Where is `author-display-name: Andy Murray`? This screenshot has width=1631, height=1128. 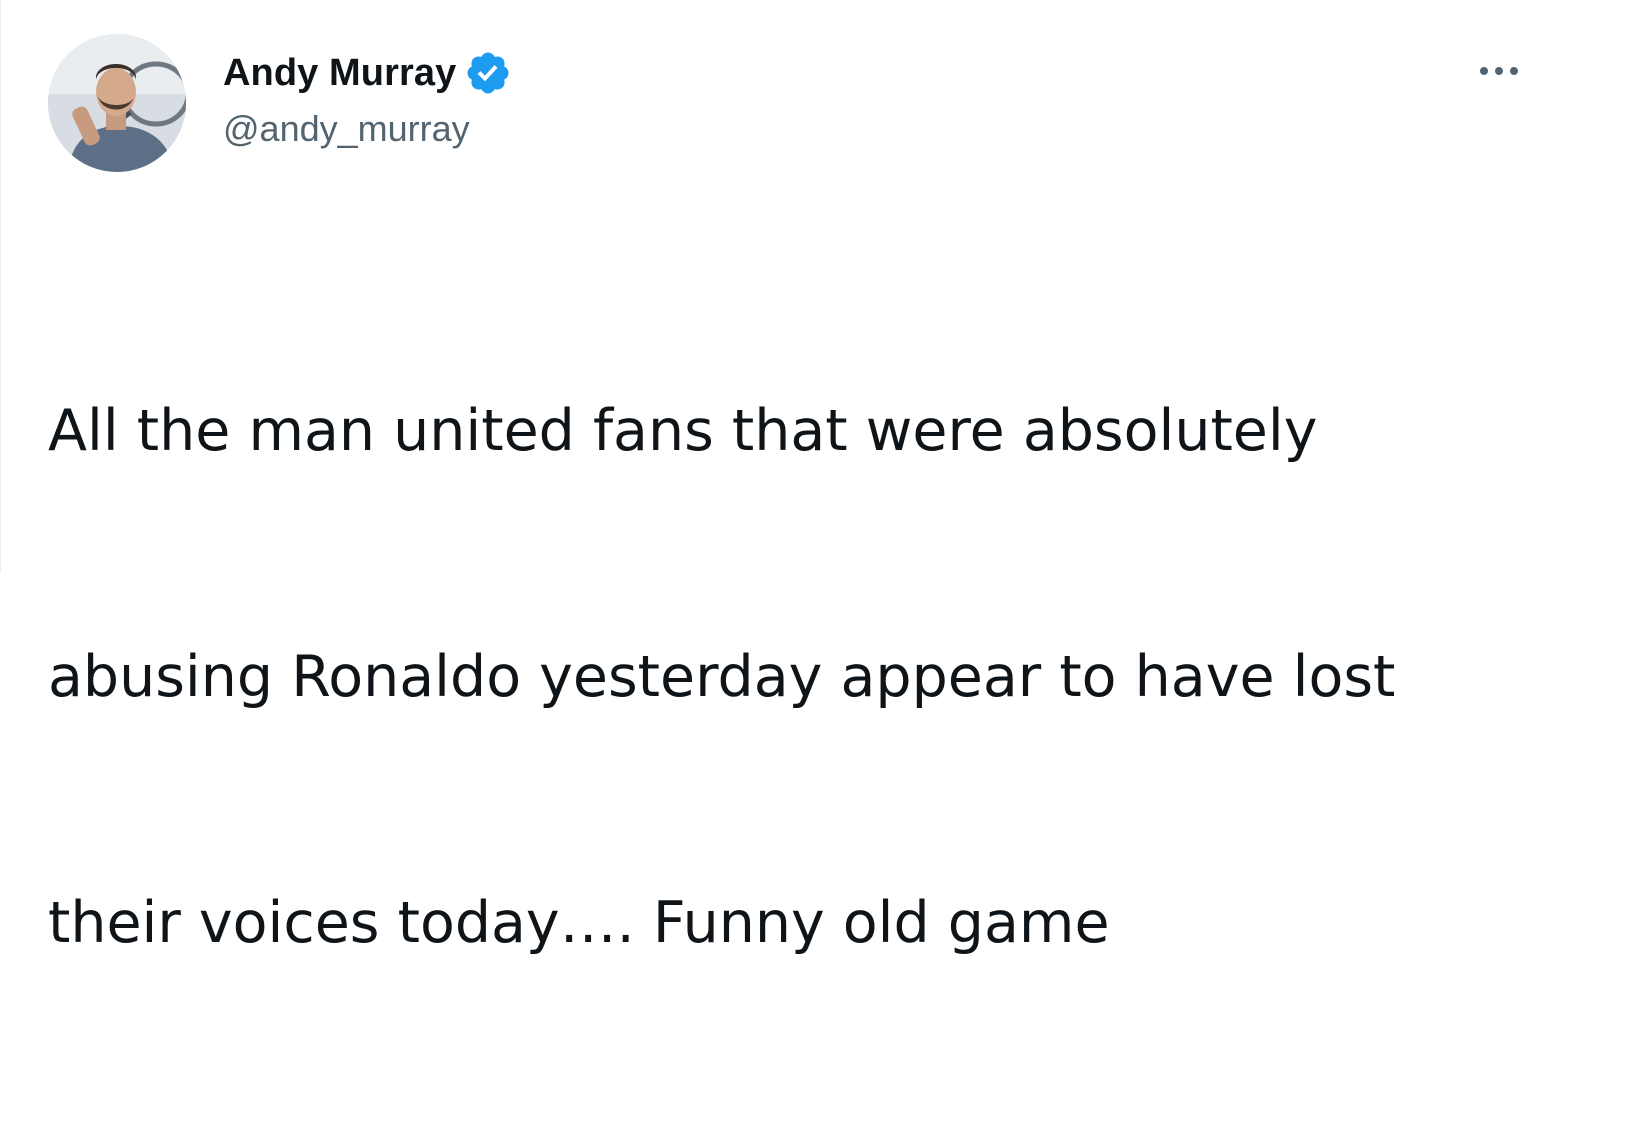 author-display-name: Andy Murray is located at coordinates (339, 73).